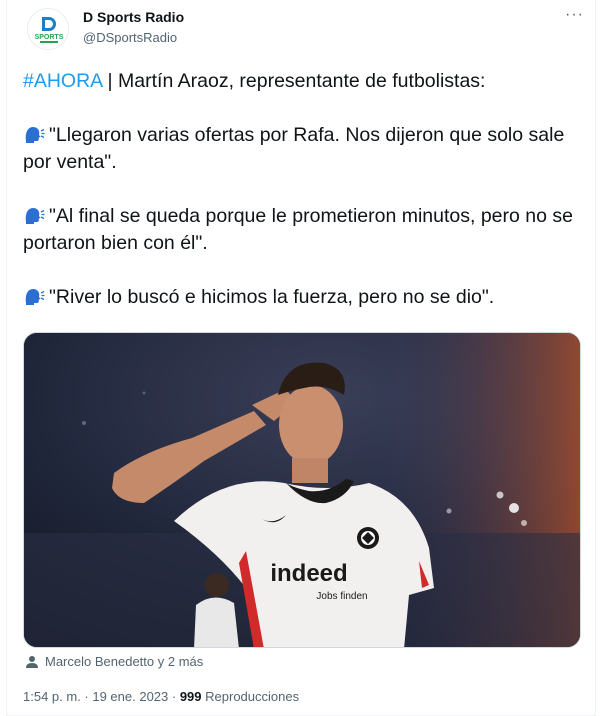 The image size is (600, 716). What do you see at coordinates (301, 28) in the screenshot?
I see `tweet-header: SPORTS D Sports Radio @DSportsRadio ···` at bounding box center [301, 28].